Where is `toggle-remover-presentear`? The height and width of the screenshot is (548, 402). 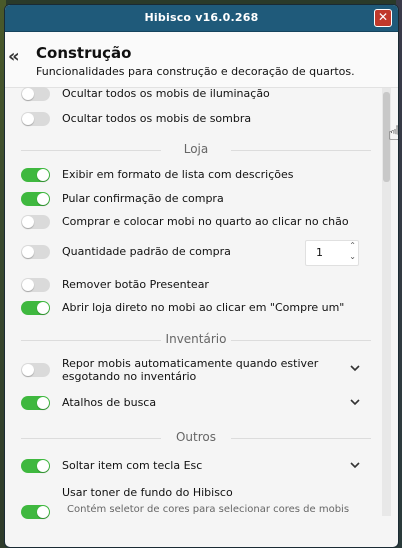 toggle-remover-presentear is located at coordinates (35, 285).